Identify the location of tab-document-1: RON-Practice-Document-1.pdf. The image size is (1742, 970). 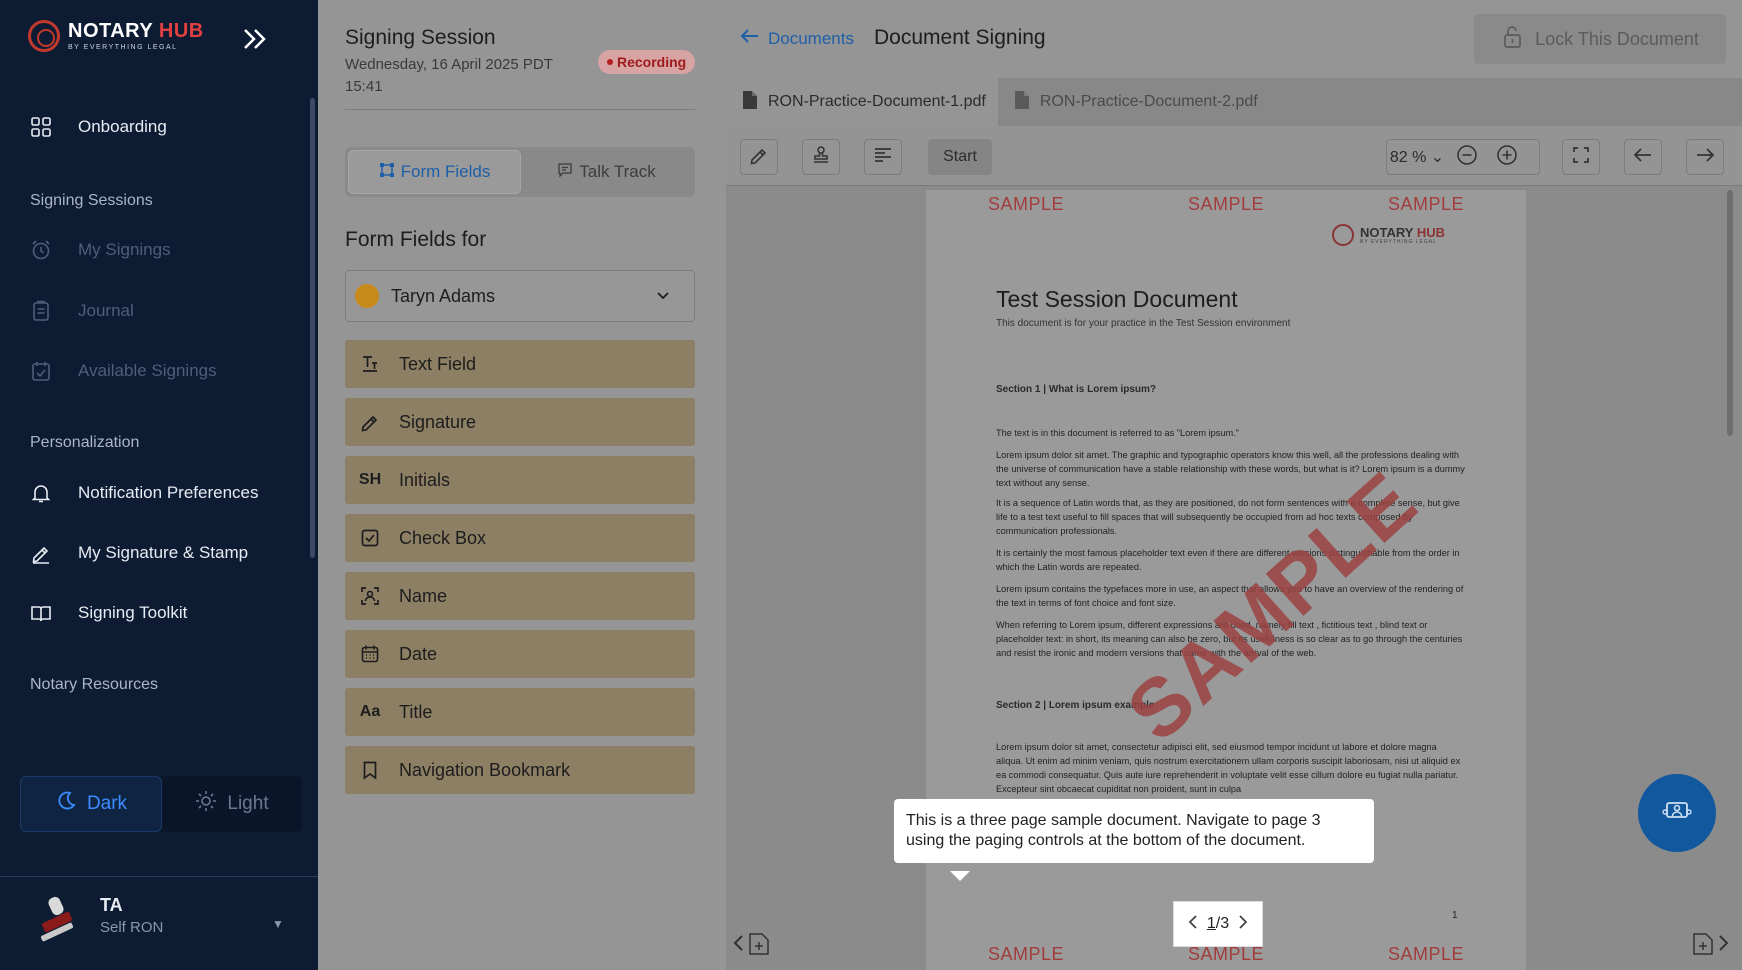
(862, 102).